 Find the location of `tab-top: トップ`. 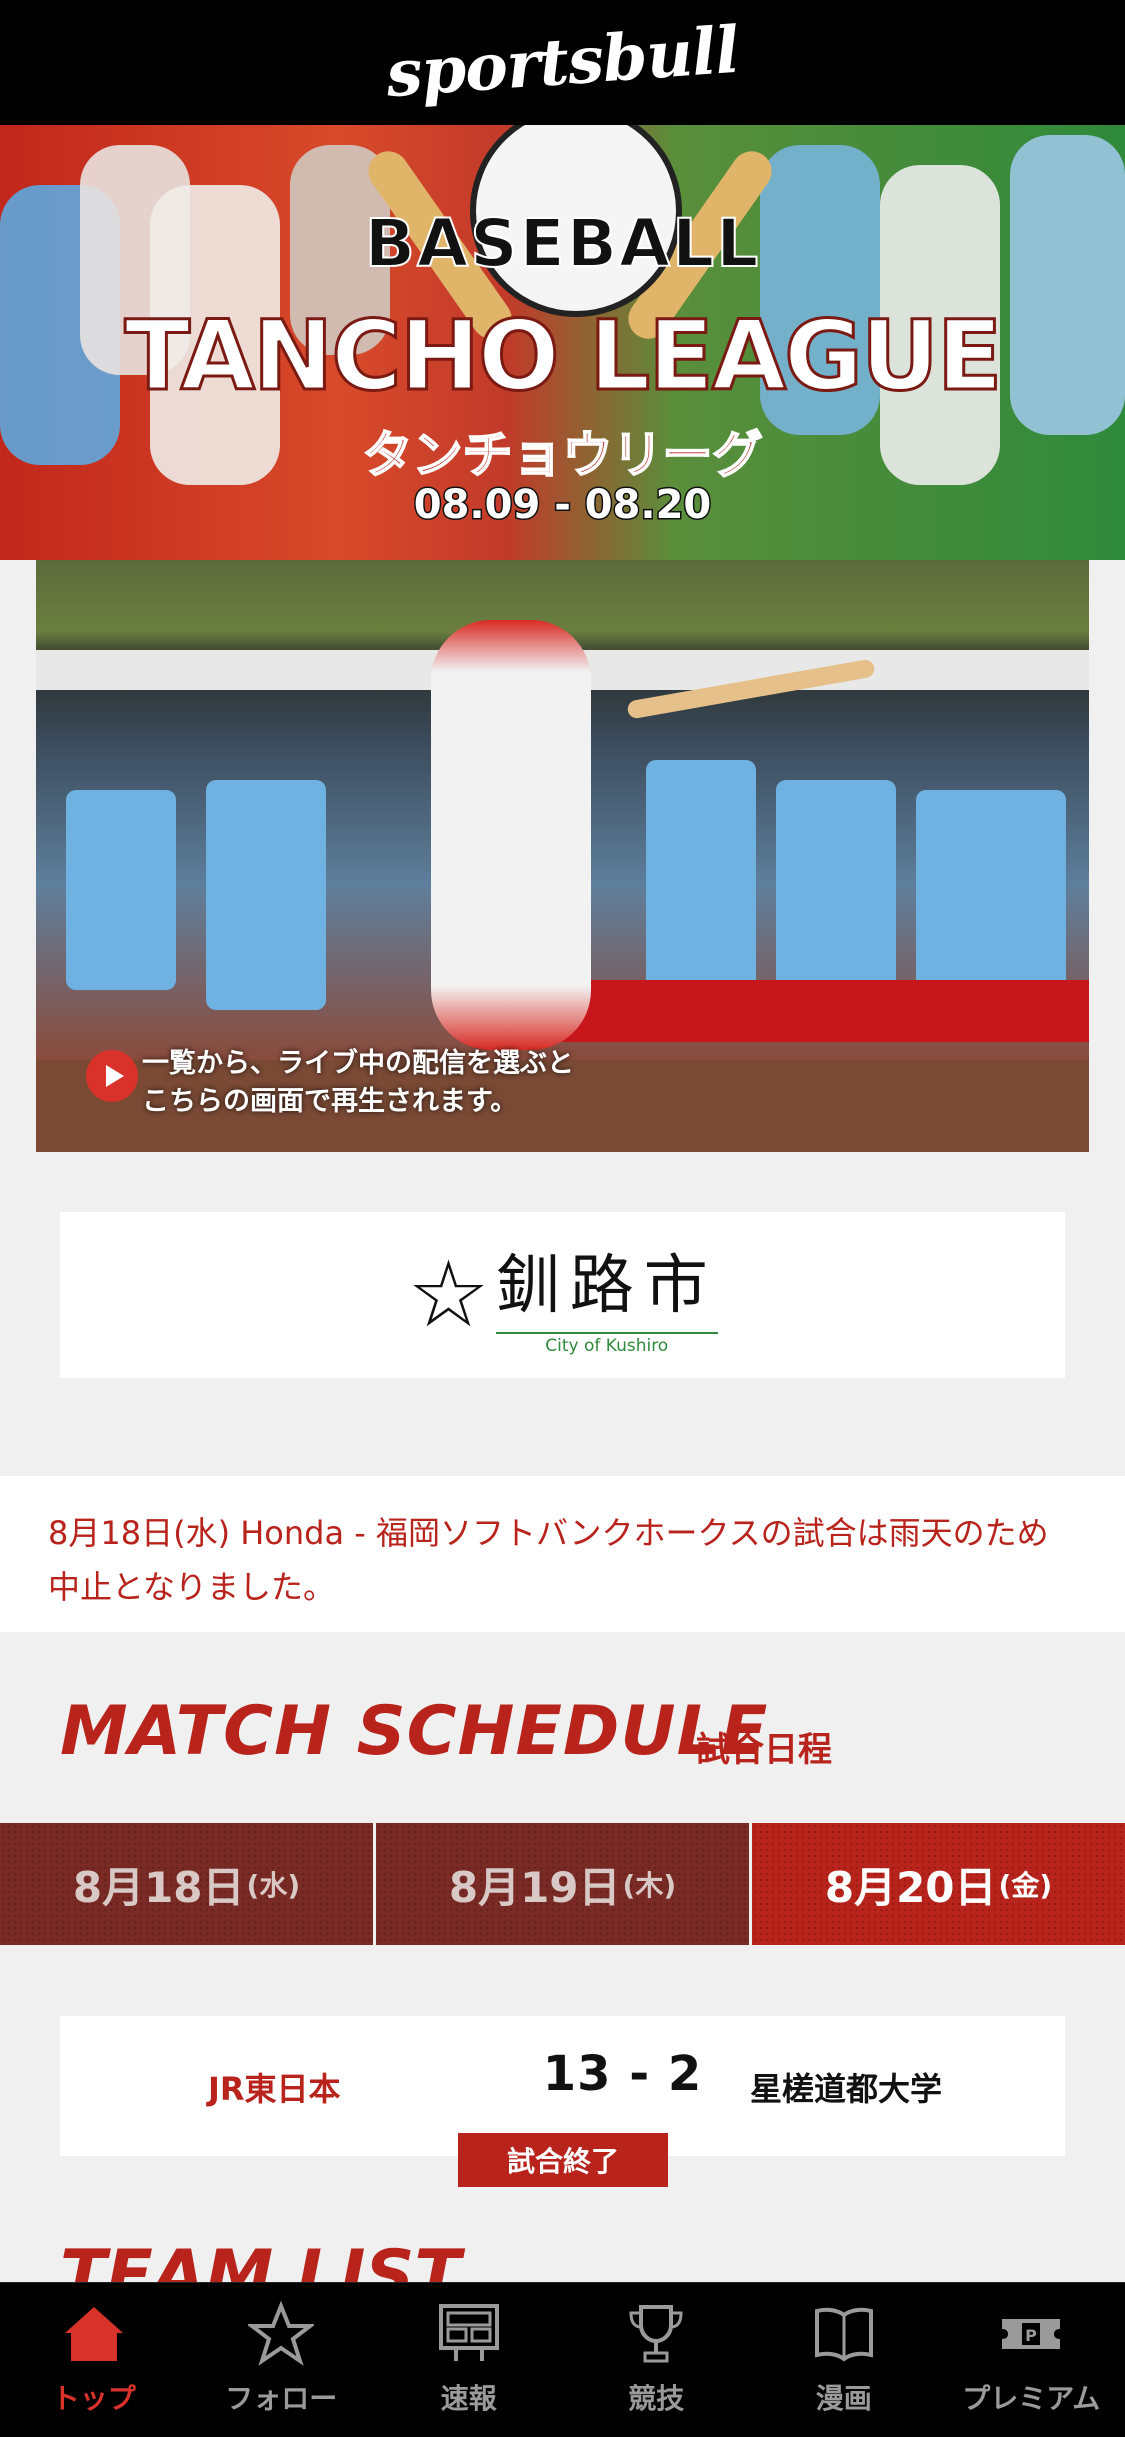

tab-top: トップ is located at coordinates (94, 2360).